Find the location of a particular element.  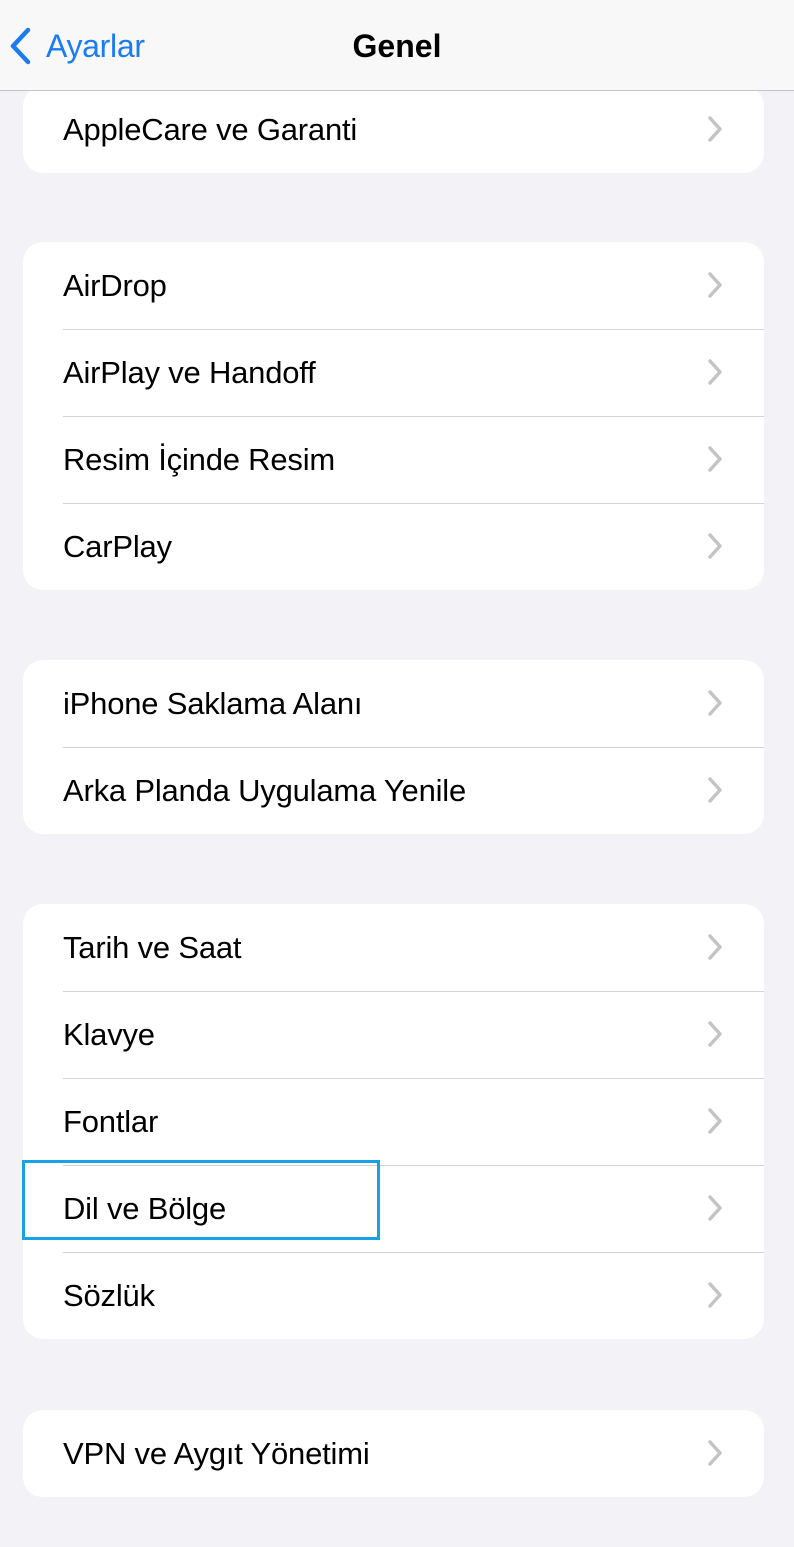

row-date-time: Tarih ve Saat is located at coordinates (393, 947).